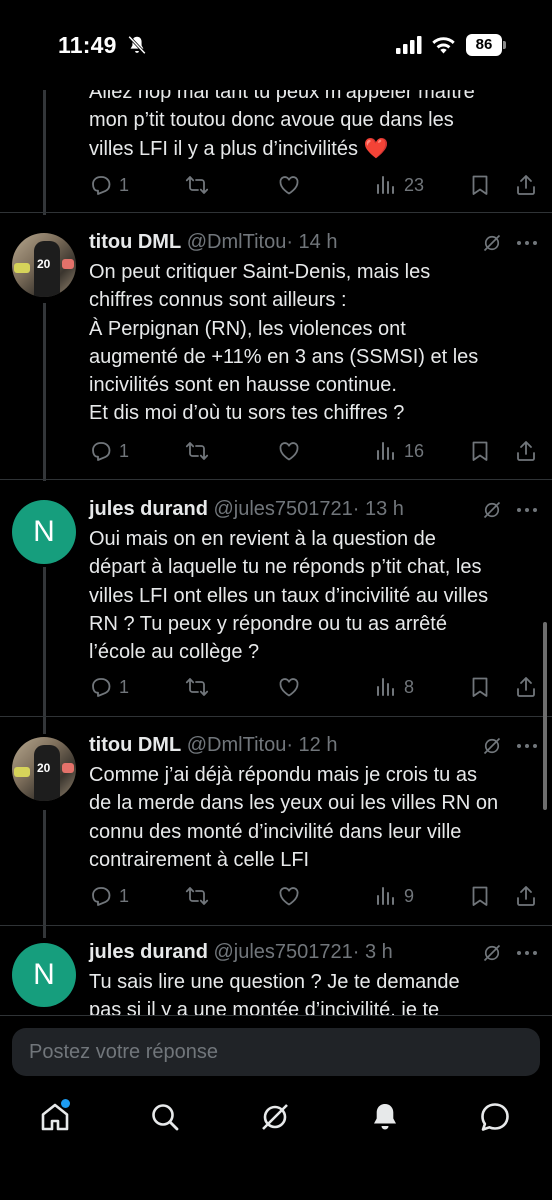 The width and height of the screenshot is (552, 1200). I want to click on views-button: 16, so click(399, 451).